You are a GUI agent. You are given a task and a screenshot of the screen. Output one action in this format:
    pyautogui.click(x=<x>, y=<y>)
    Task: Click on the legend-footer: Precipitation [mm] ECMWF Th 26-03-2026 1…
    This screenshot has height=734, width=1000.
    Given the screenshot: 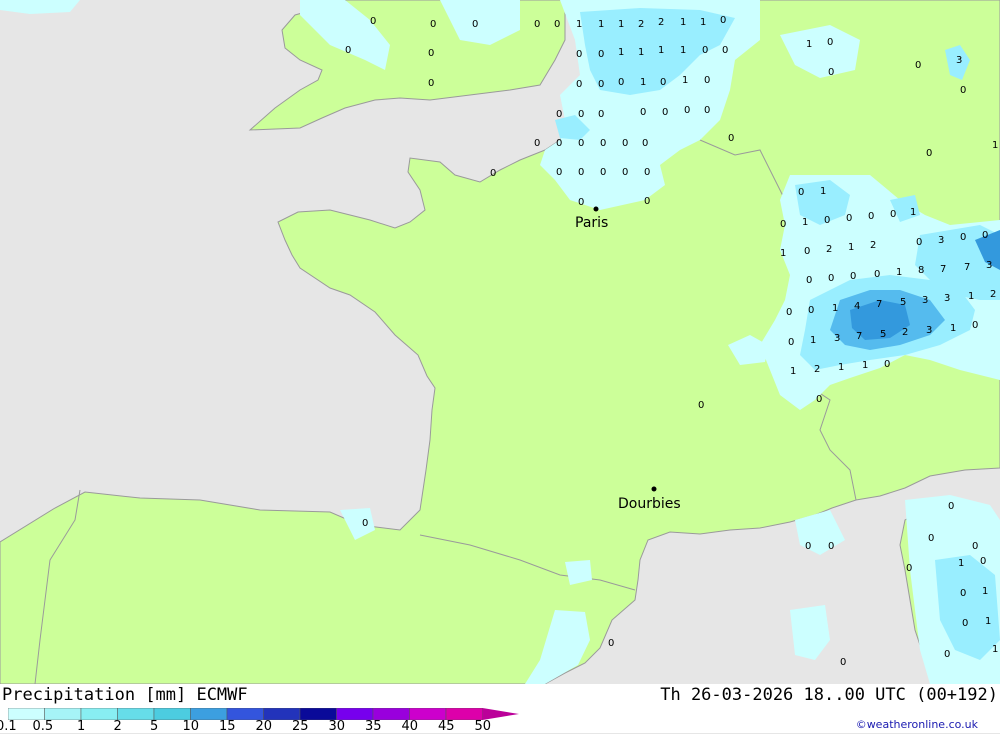 What is the action you would take?
    pyautogui.click(x=500, y=709)
    